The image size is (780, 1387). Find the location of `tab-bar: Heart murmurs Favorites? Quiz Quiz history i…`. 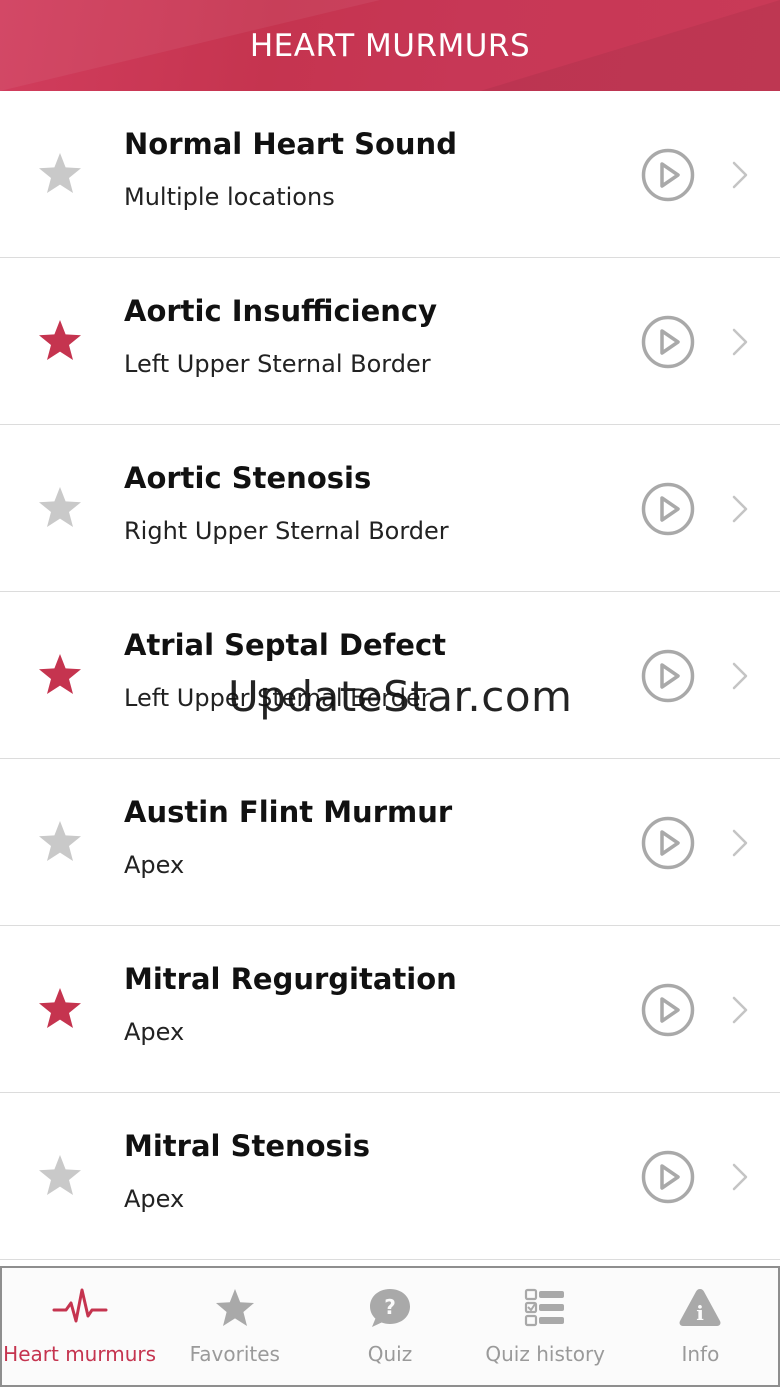

tab-bar: Heart murmurs Favorites? Quiz Quiz history i… is located at coordinates (390, 1326).